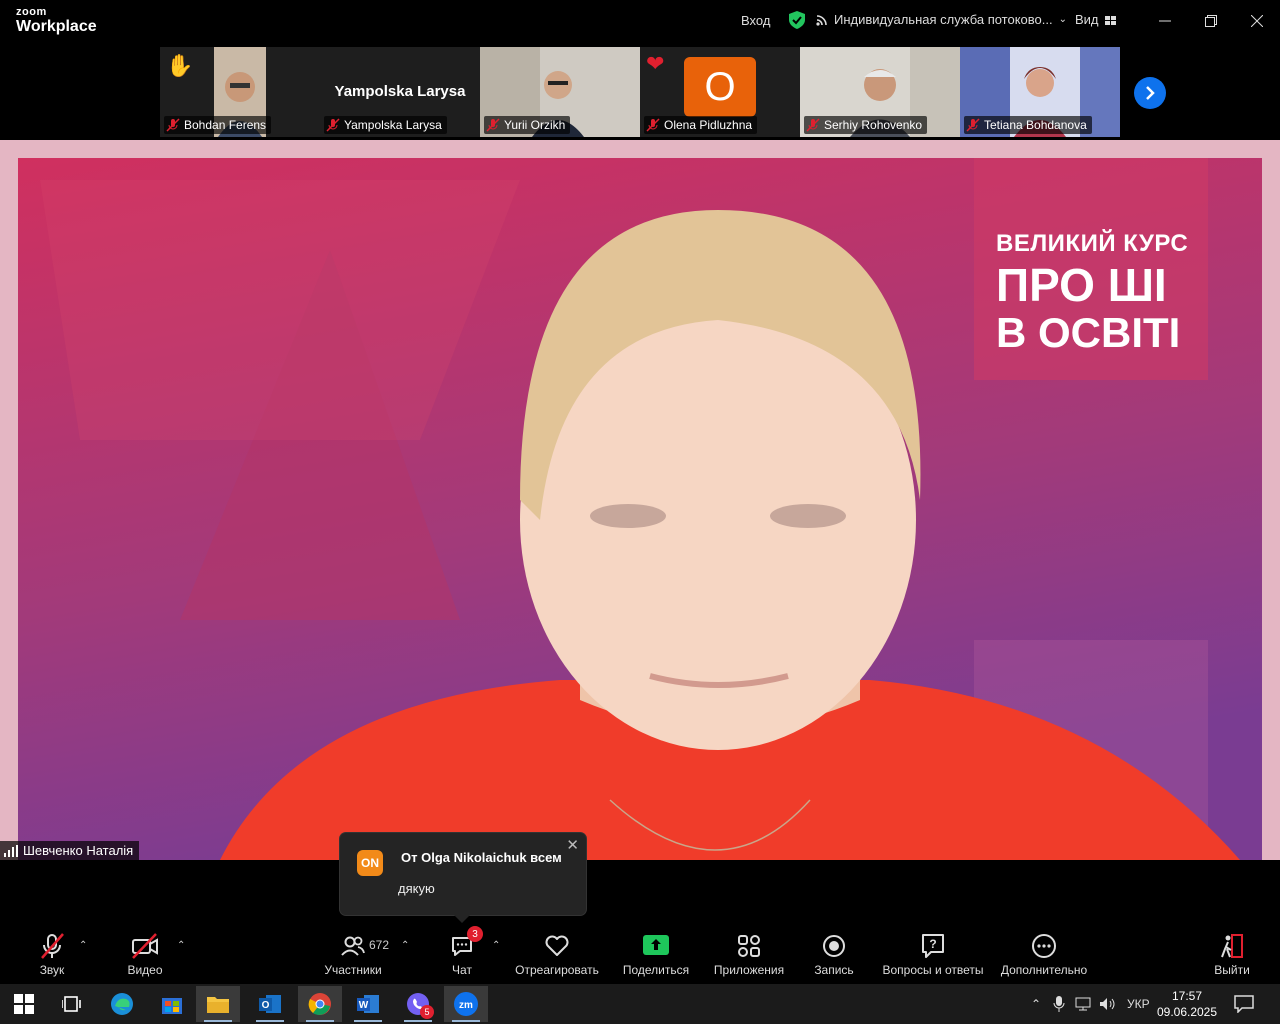  I want to click on participant-name-tag: Tetiana Bohdanova, so click(1028, 125).